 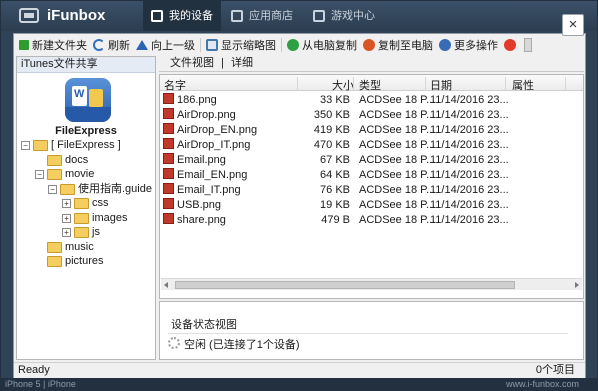 I want to click on tree-item-label: pictures, so click(x=84, y=261).